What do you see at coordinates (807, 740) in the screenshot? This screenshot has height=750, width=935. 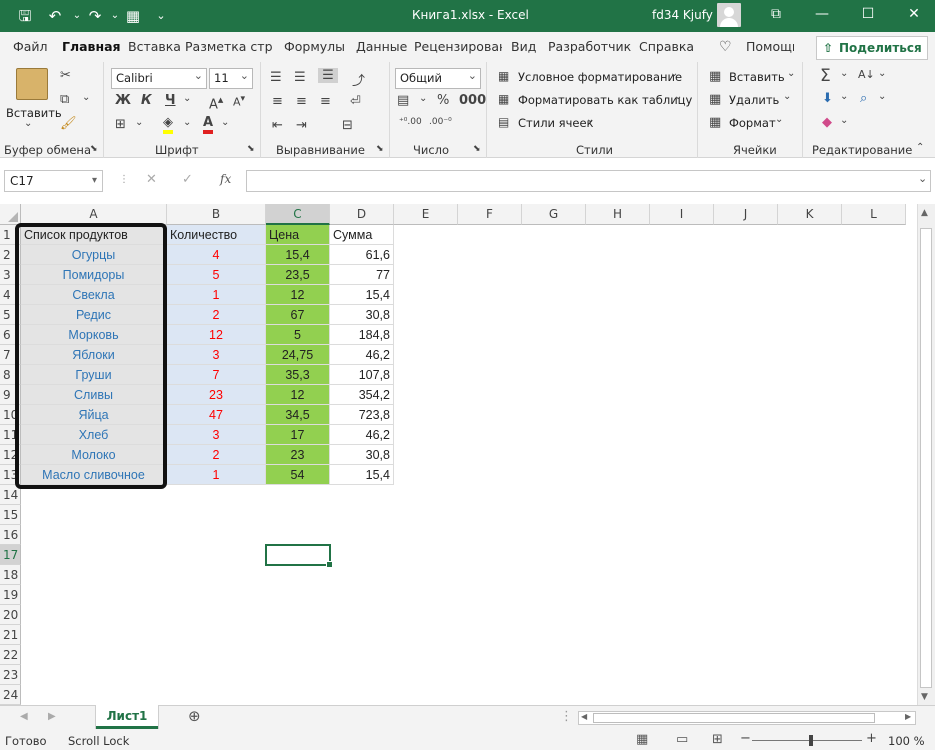 I see `zoom-slider` at bounding box center [807, 740].